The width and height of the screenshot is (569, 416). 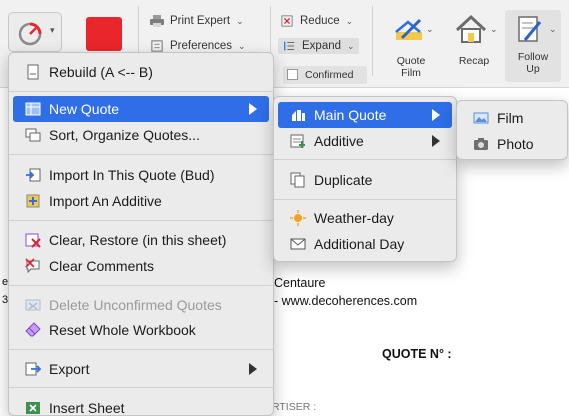 What do you see at coordinates (300, 283) in the screenshot?
I see `sheet-company-name: Centaure` at bounding box center [300, 283].